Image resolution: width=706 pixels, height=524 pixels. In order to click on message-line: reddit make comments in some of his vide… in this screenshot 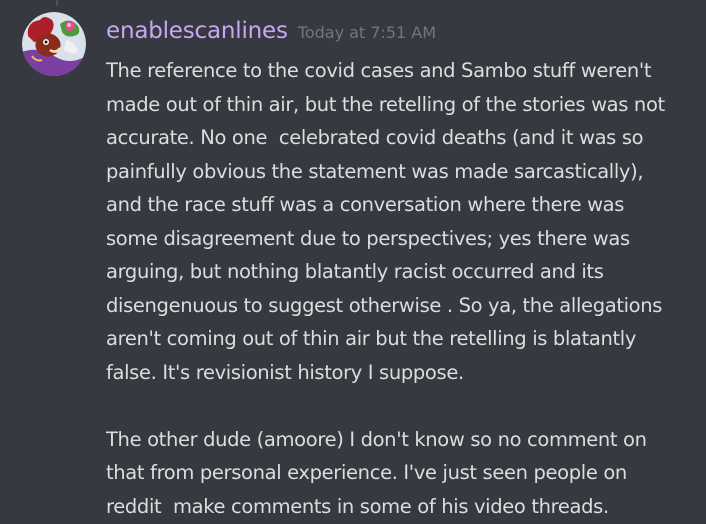, I will do `click(357, 506)`.